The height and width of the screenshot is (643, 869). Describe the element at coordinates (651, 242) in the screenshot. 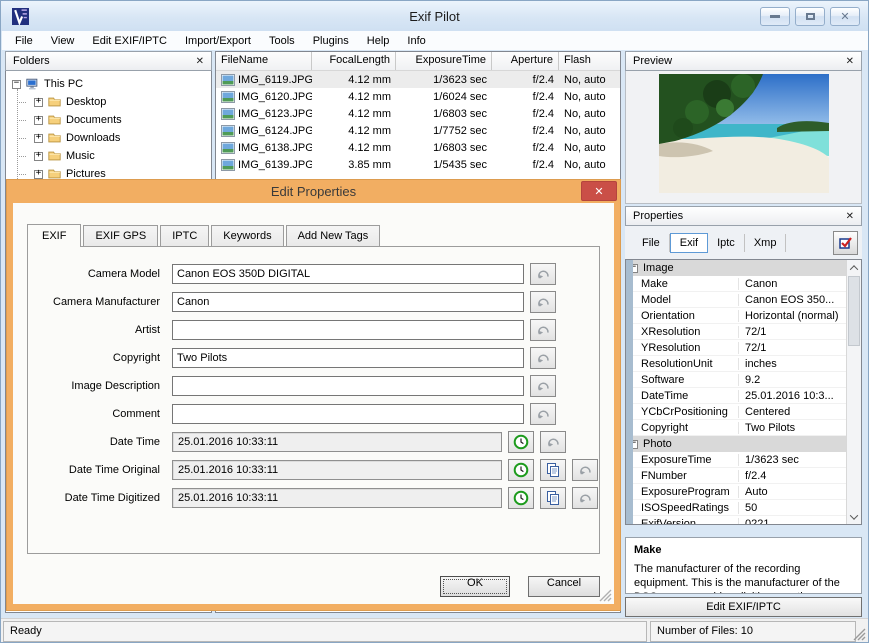

I see `properties-tab: File` at that location.